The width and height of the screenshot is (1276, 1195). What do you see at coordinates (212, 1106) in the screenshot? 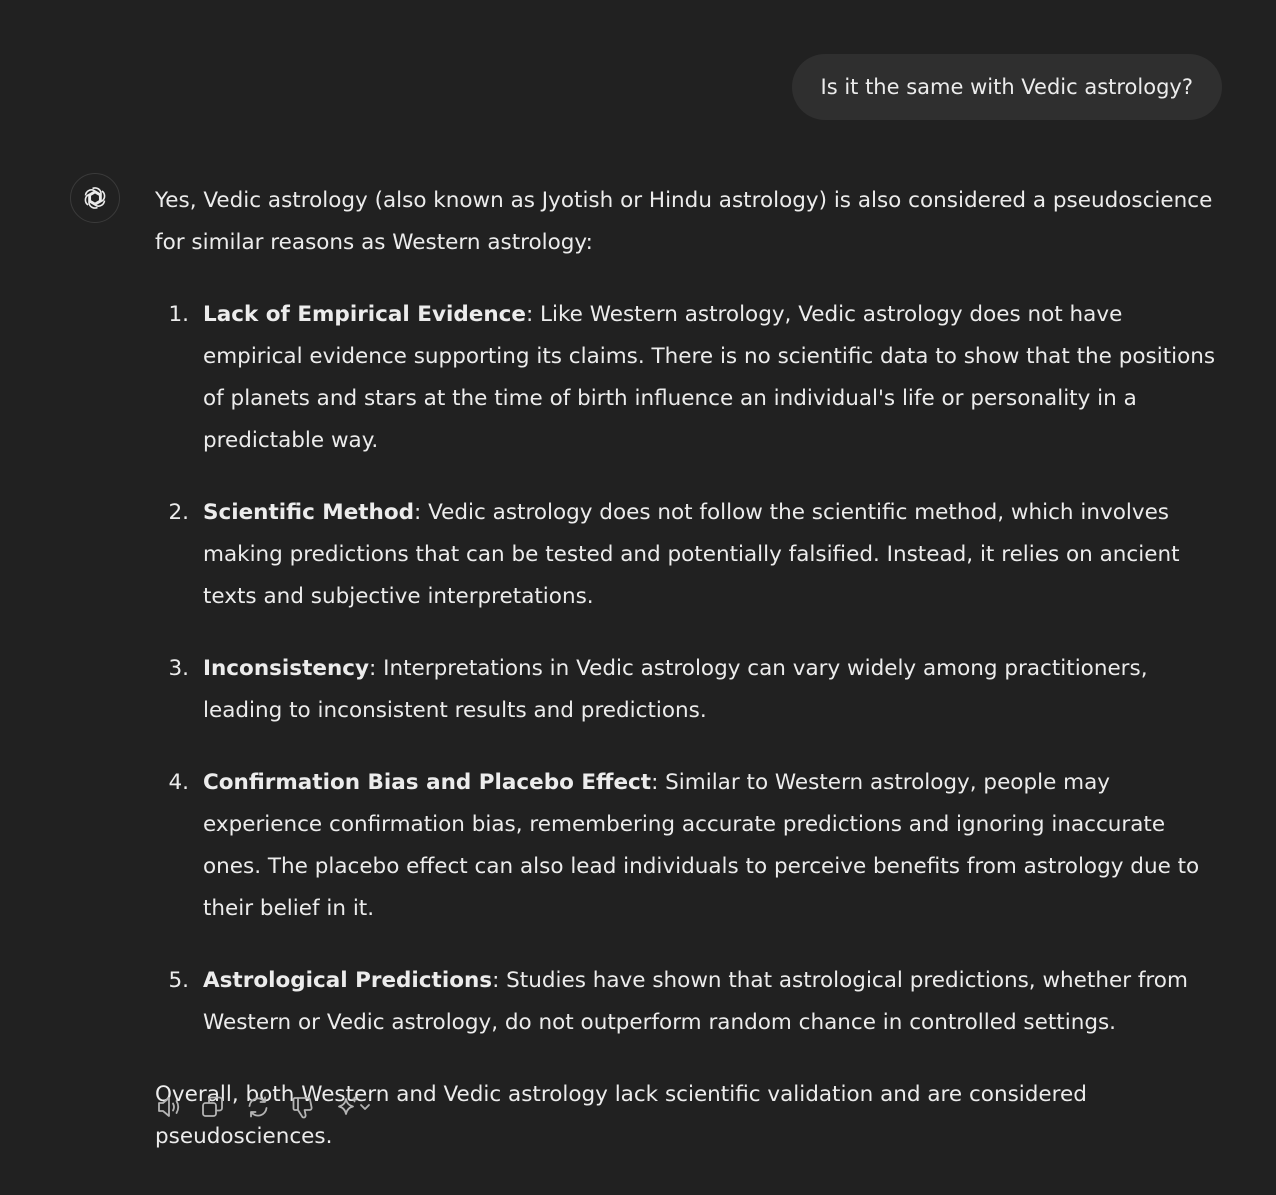
I see `copy-icon` at bounding box center [212, 1106].